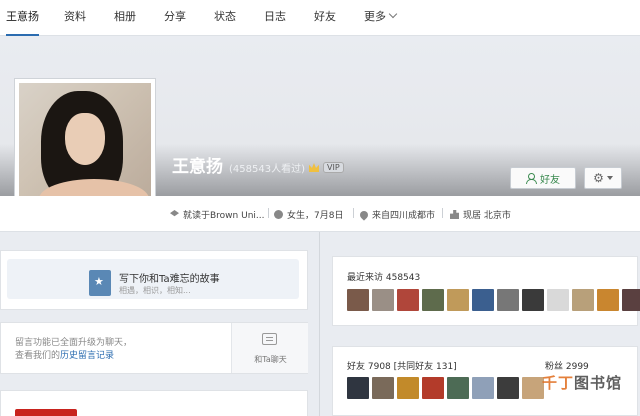 Image resolution: width=640 pixels, height=416 pixels. What do you see at coordinates (393, 14) in the screenshot?
I see `chevron-down-icon` at bounding box center [393, 14].